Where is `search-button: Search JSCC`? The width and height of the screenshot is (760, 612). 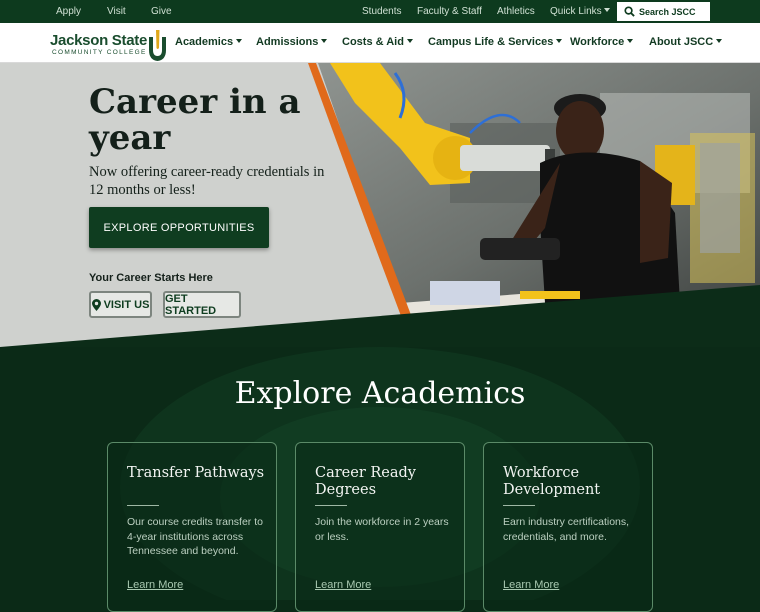 search-button: Search JSCC is located at coordinates (663, 11).